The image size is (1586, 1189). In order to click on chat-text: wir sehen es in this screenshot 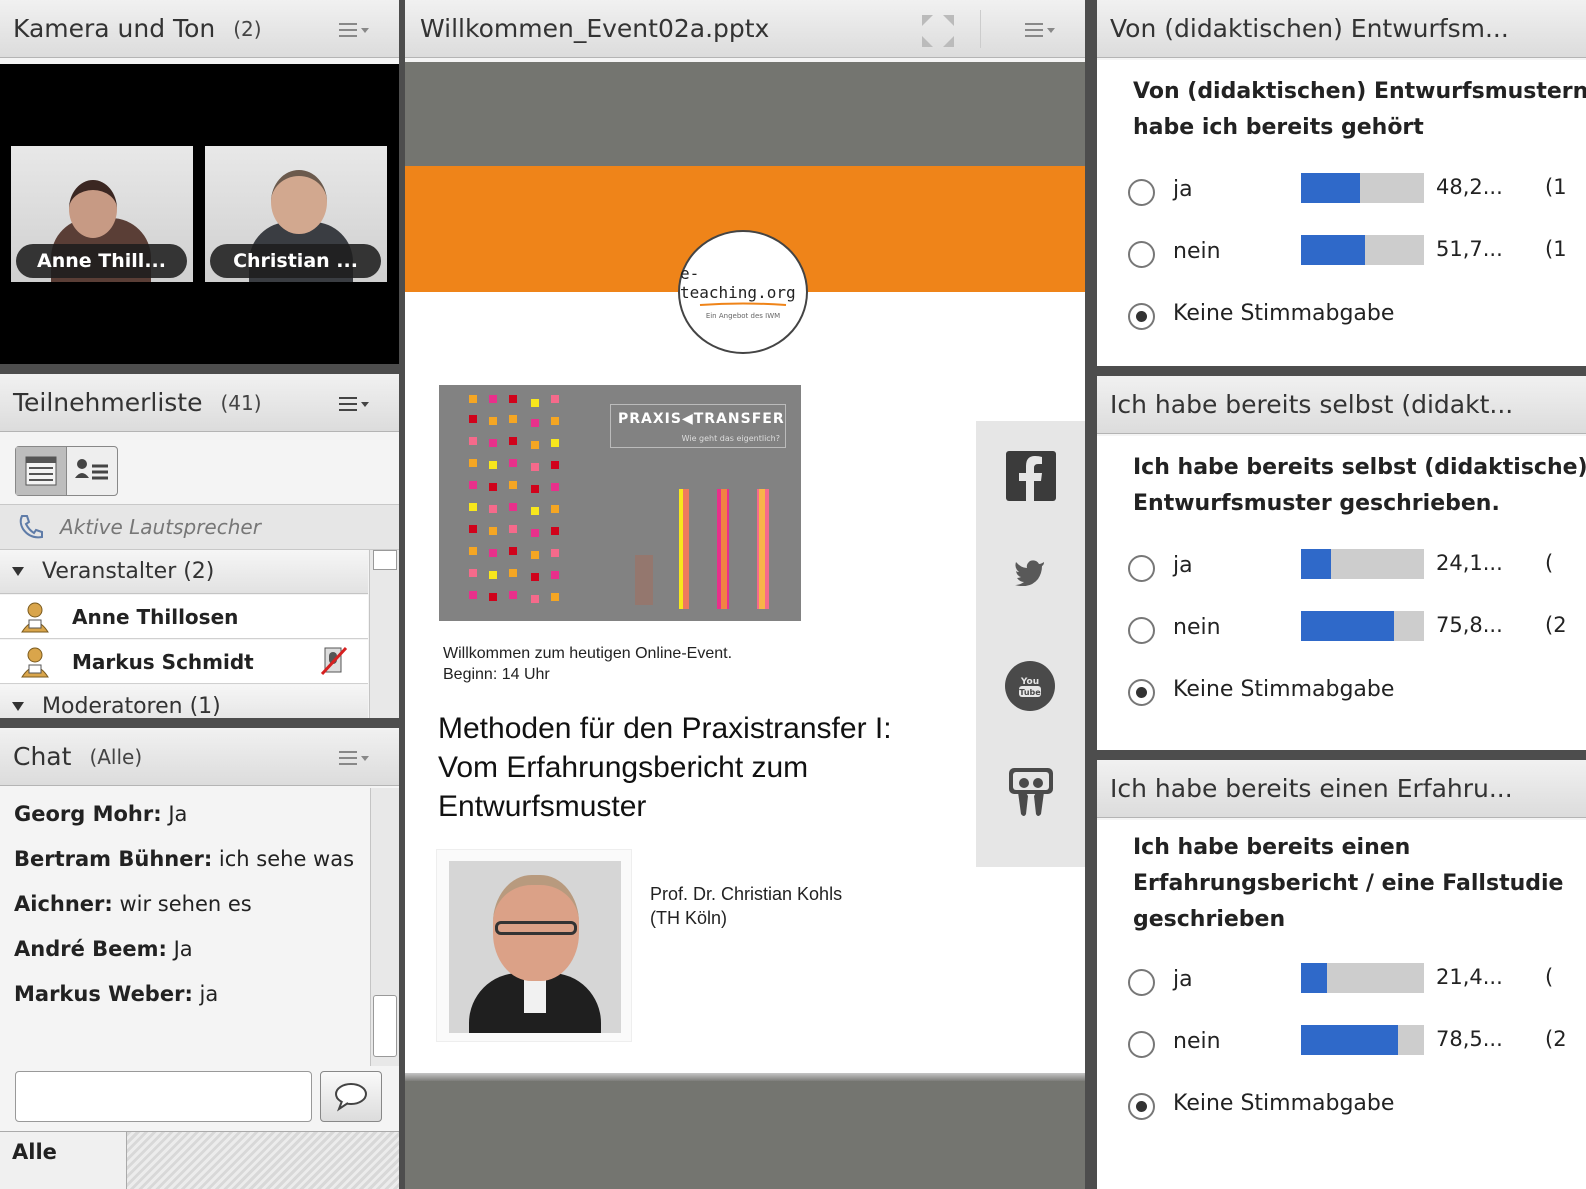, I will do `click(185, 904)`.